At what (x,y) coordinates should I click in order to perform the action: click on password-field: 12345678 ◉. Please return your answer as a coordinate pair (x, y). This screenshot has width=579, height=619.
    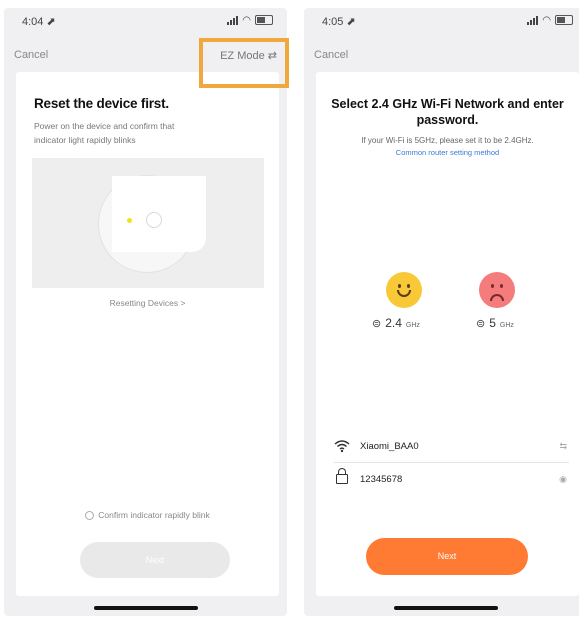
    Looking at the image, I should click on (451, 480).